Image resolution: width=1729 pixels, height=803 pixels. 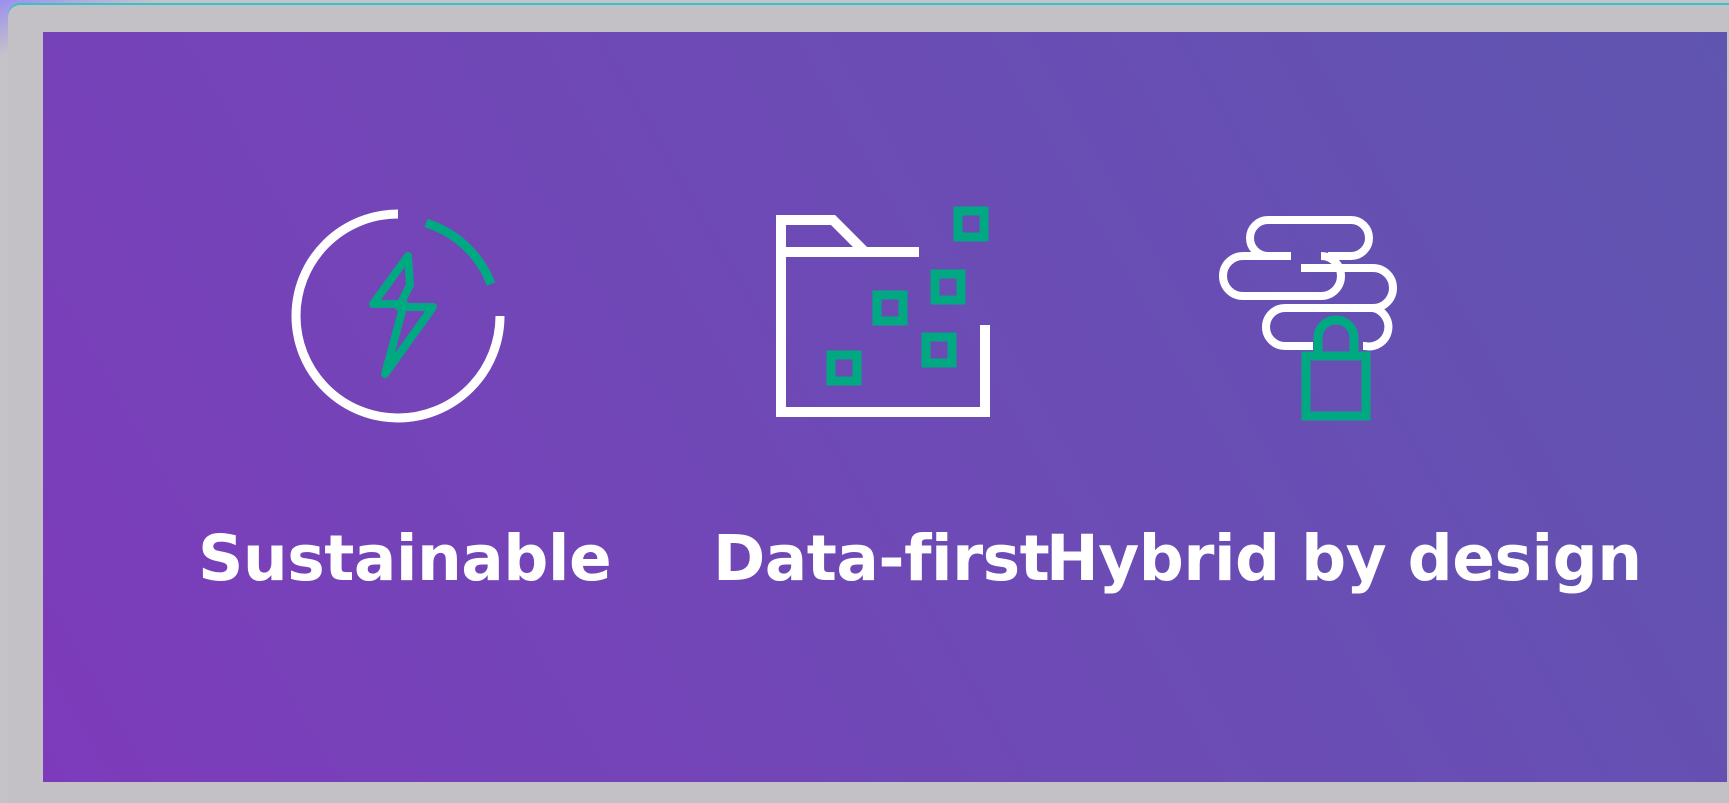 I want to click on feature-label-sustainable: Sustainable, so click(x=405, y=558).